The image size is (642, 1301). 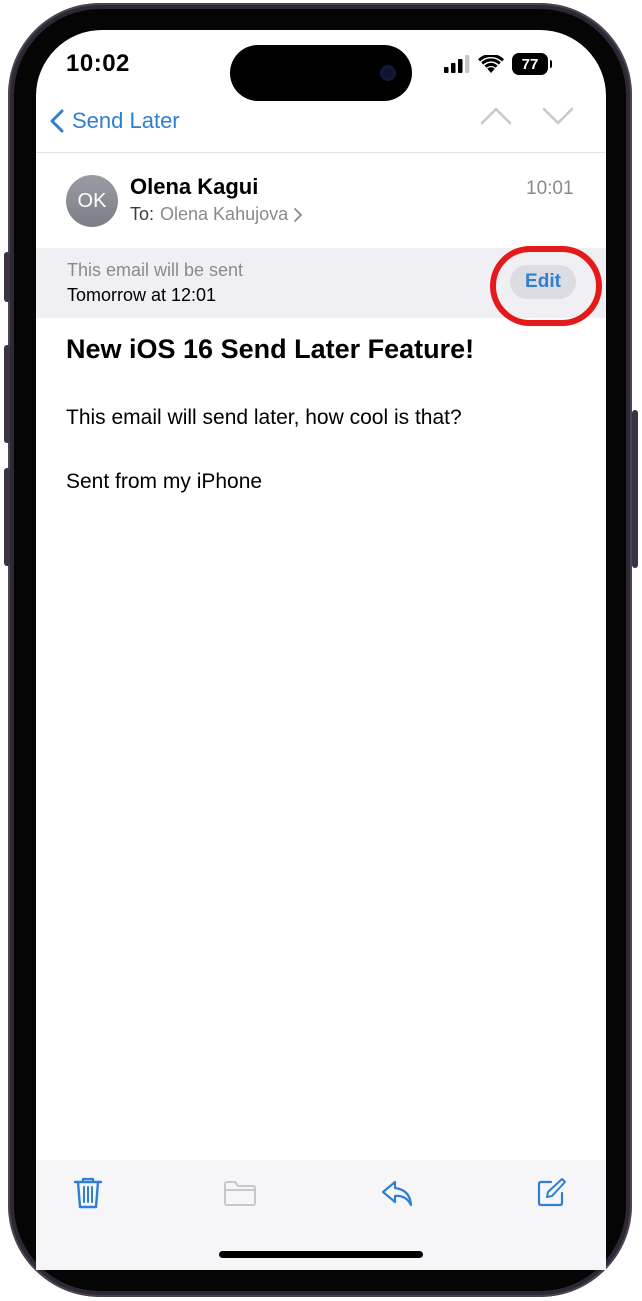 I want to click on battery-level: 77, so click(x=530, y=64).